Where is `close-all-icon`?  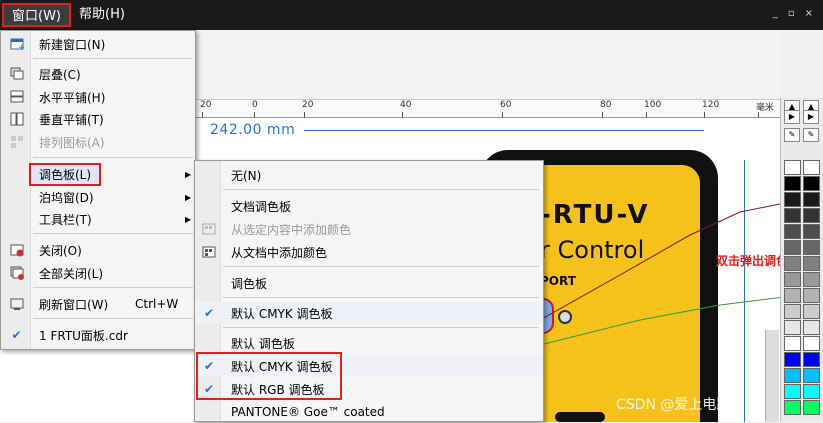 close-all-icon is located at coordinates (16, 273).